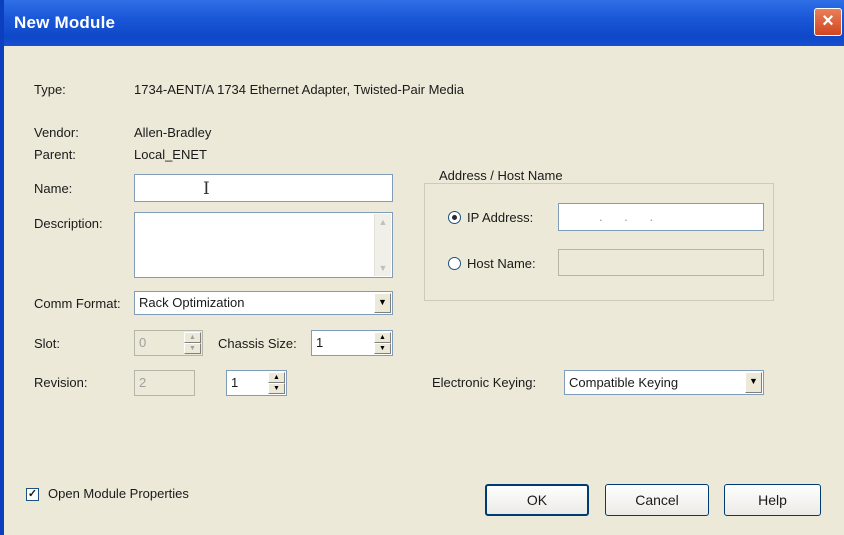 This screenshot has height=535, width=844. Describe the element at coordinates (68, 223) in the screenshot. I see `description-label: Description:` at that location.